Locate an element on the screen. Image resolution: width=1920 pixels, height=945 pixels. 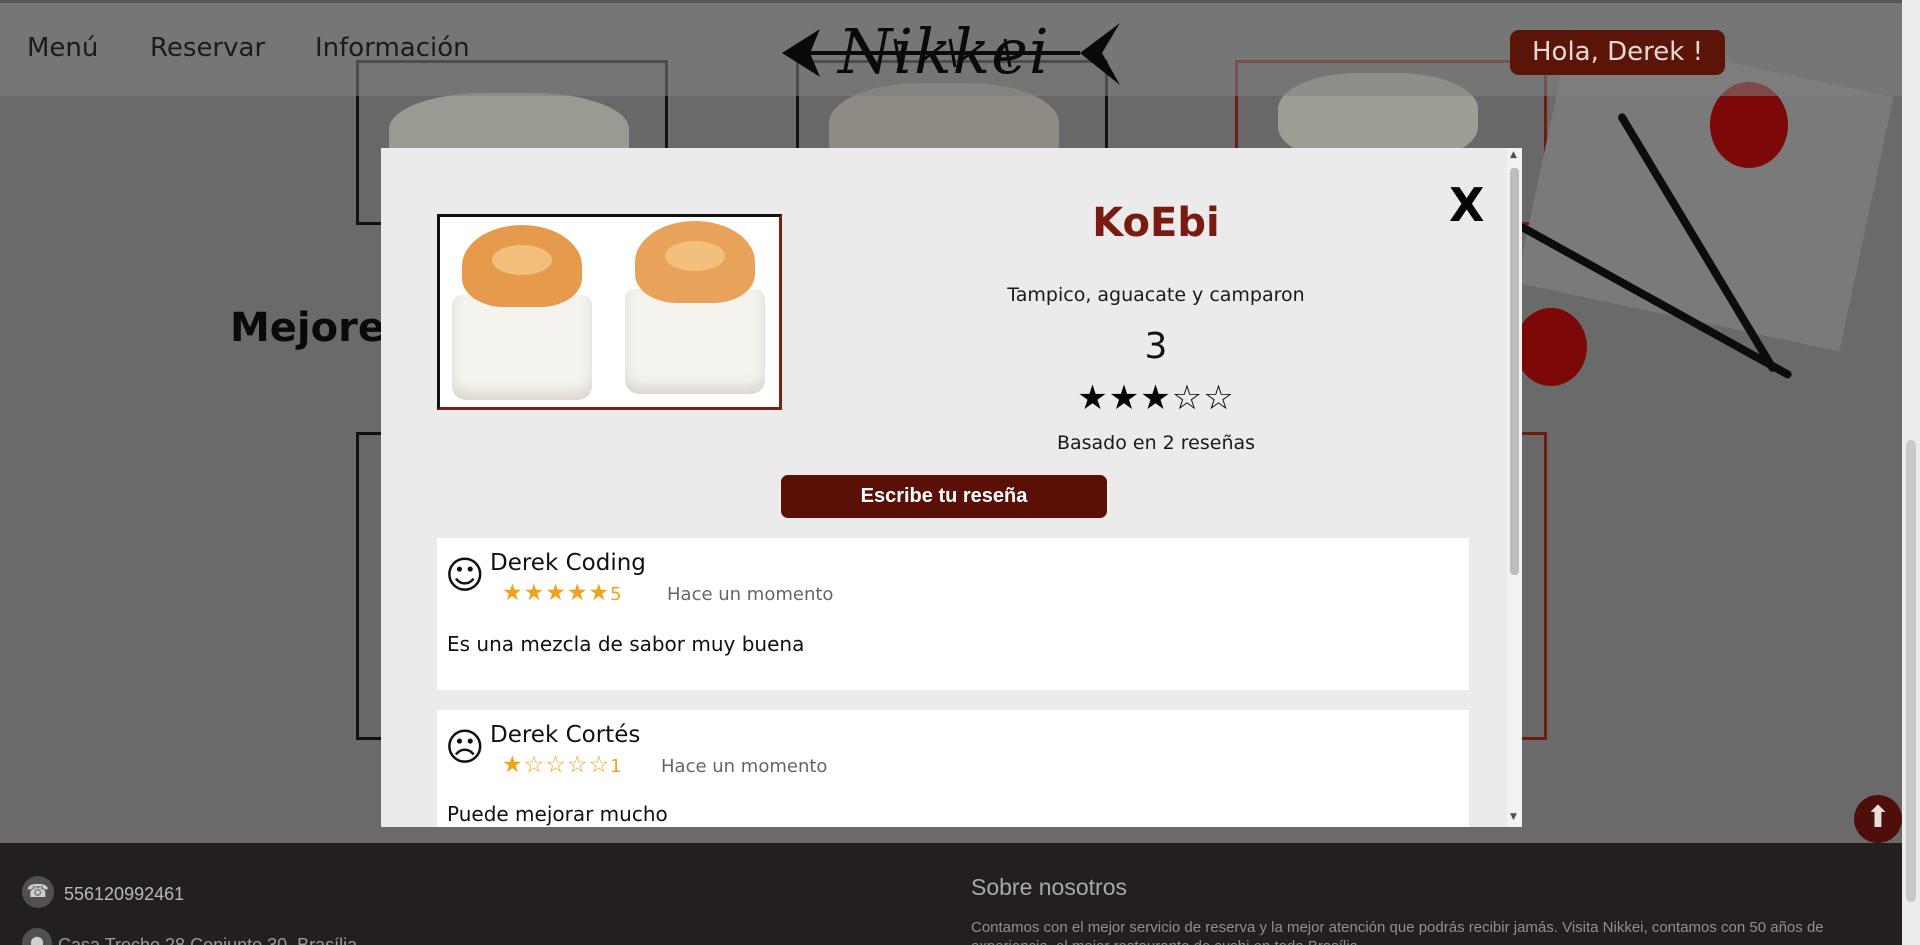
sad-face-icon: ☹ is located at coordinates (465, 747).